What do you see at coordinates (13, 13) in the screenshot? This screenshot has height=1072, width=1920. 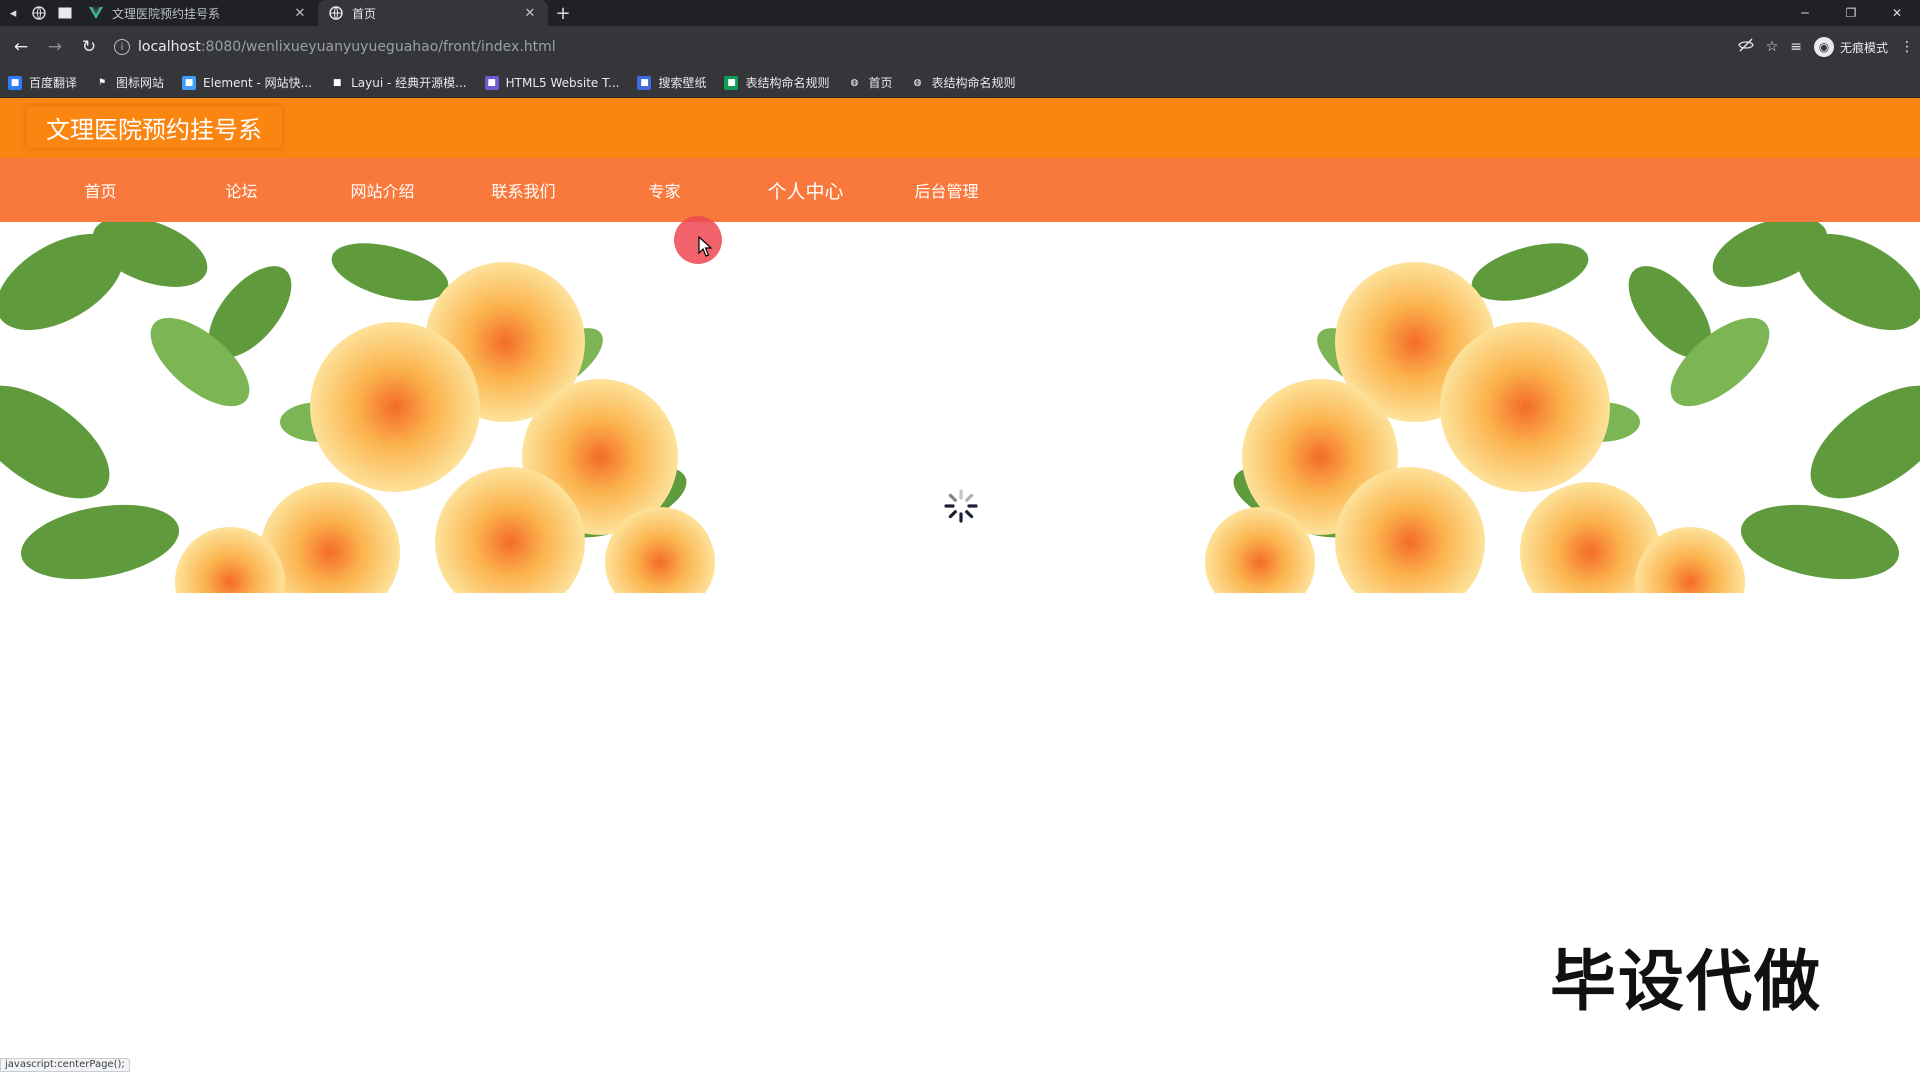 I see `tab-audio-icon: ◂` at bounding box center [13, 13].